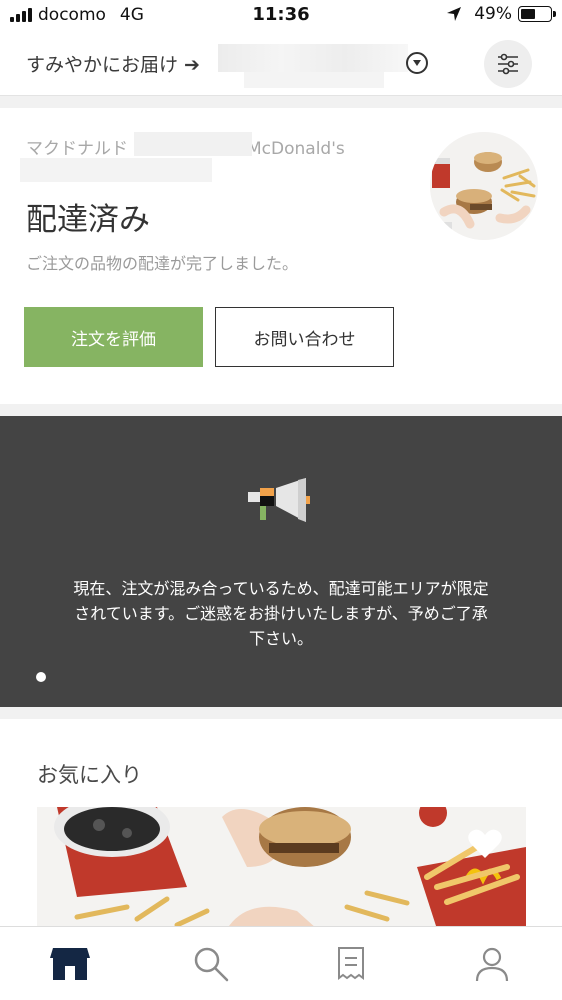 This screenshot has width=562, height=1000. What do you see at coordinates (281, 16) in the screenshot?
I see `status-bar: docomo 4G 11:36 49%` at bounding box center [281, 16].